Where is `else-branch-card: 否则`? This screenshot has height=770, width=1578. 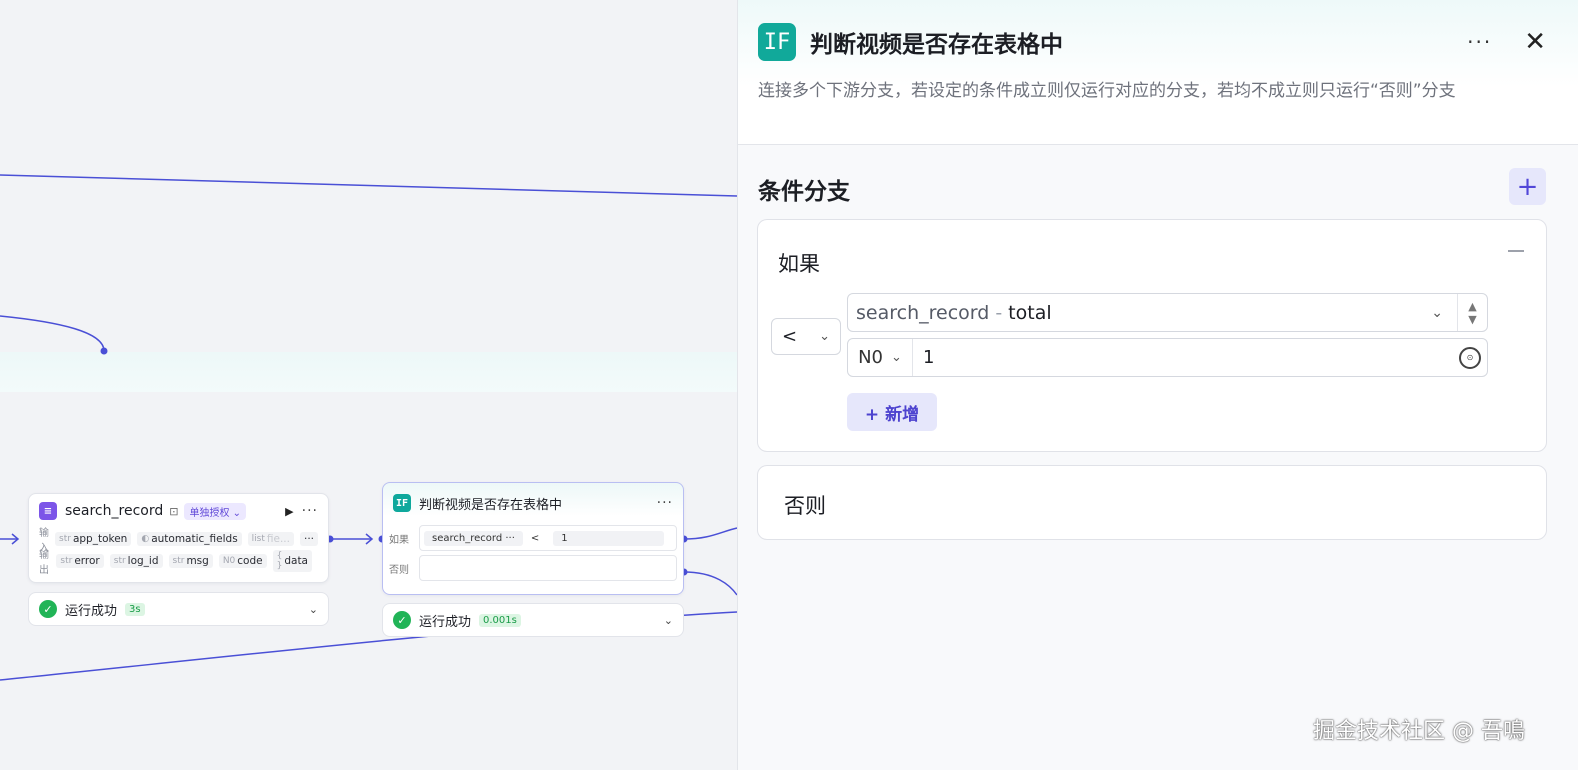 else-branch-card: 否则 is located at coordinates (1152, 502).